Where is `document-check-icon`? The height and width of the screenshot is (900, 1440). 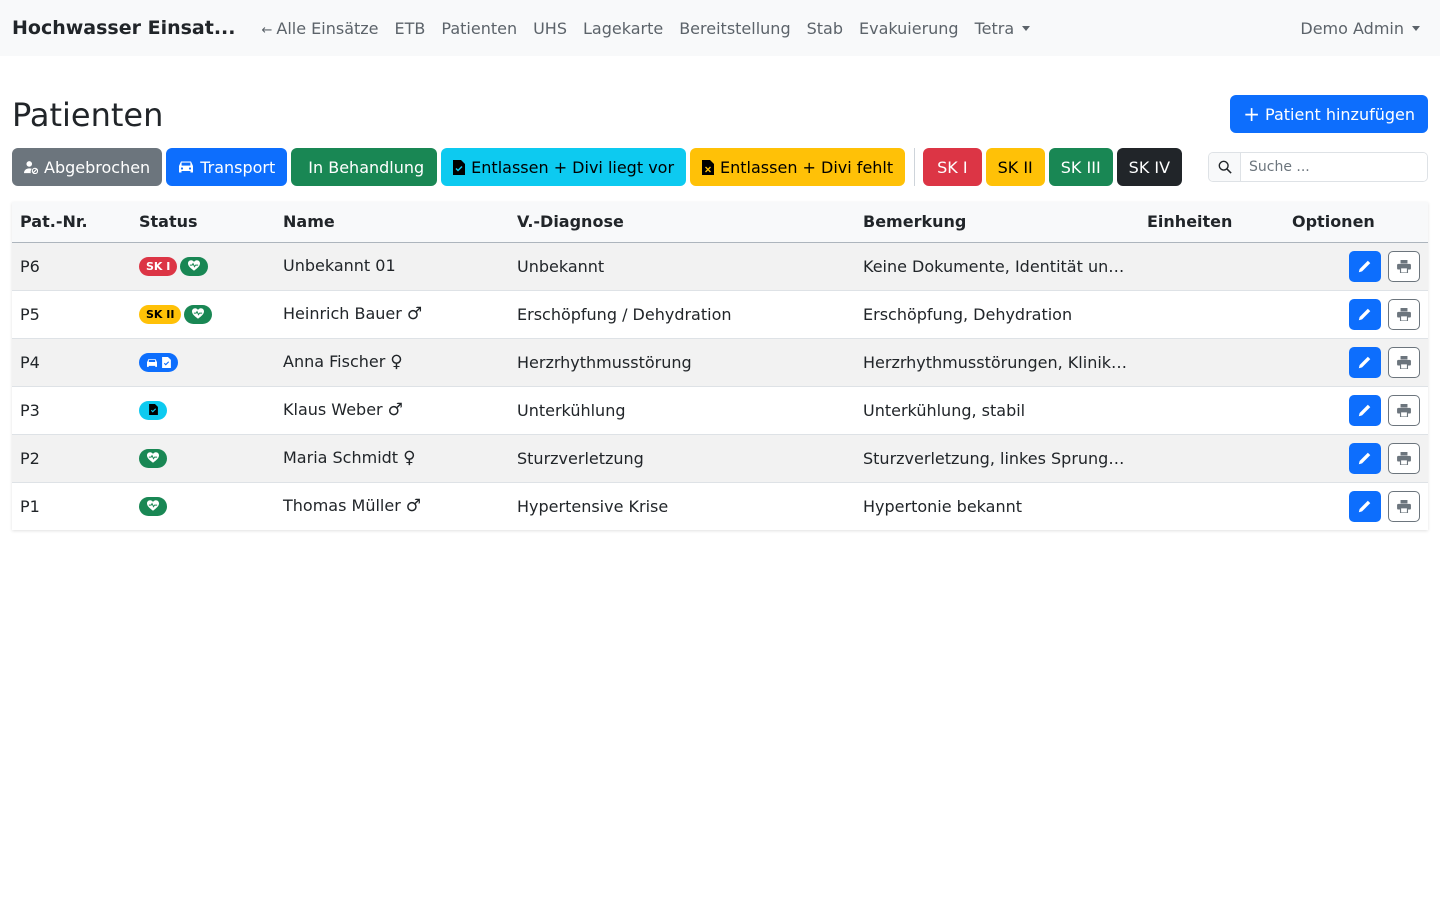
document-check-icon is located at coordinates (153, 410).